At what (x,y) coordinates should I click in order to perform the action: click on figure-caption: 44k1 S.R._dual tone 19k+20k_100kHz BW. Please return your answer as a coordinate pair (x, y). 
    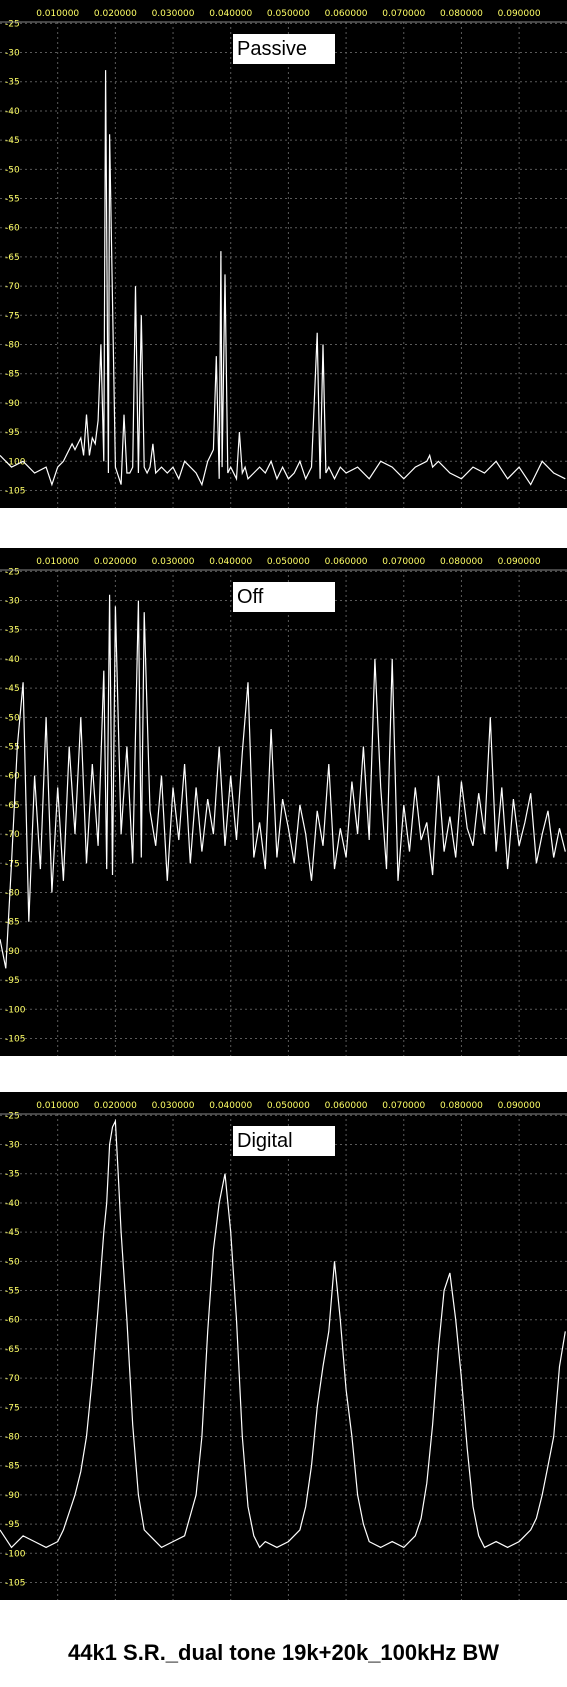
    Looking at the image, I should click on (283, 1652).